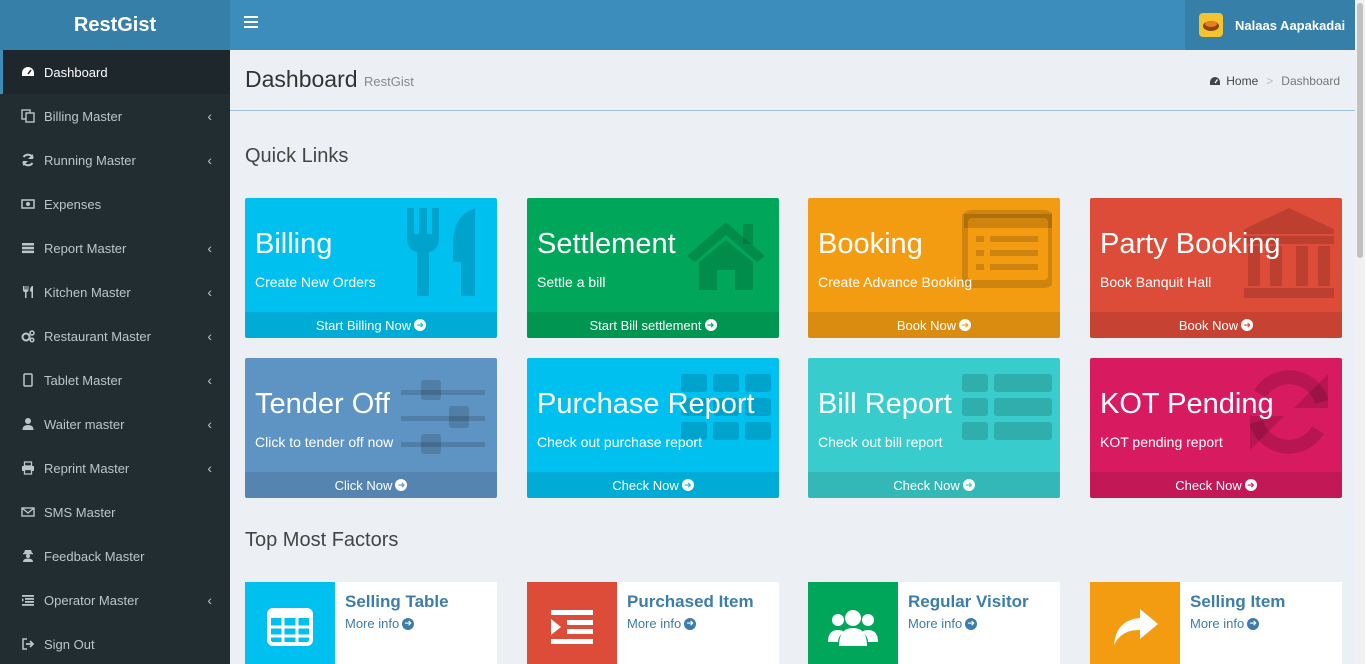 This screenshot has width=1365, height=664. What do you see at coordinates (1238, 601) in the screenshot?
I see `factor-title: Selling Item` at bounding box center [1238, 601].